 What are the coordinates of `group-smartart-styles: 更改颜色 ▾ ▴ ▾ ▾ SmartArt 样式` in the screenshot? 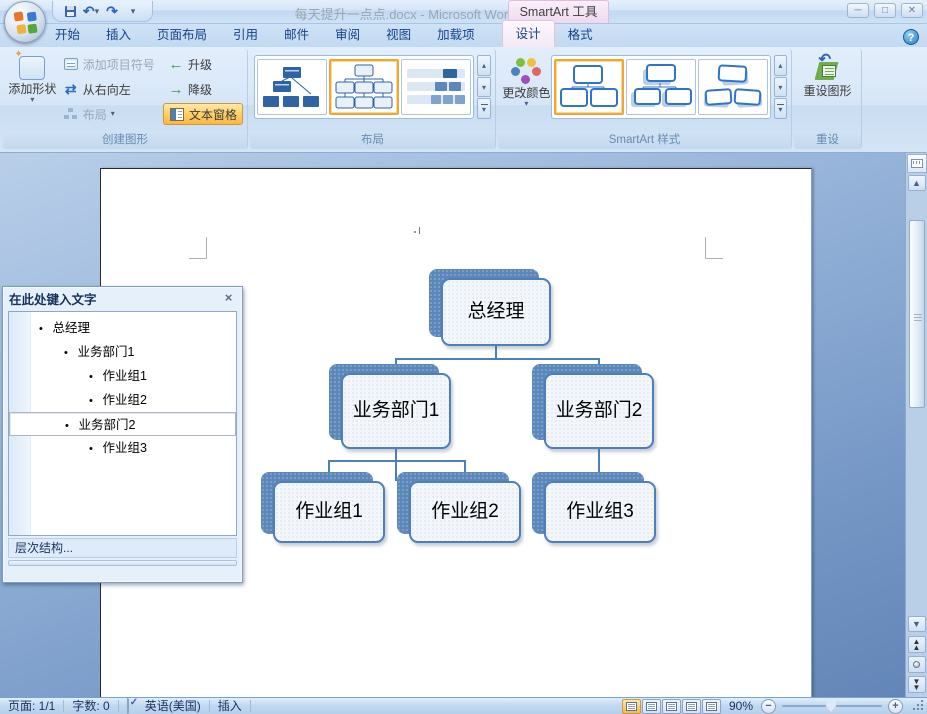 It's located at (645, 99).